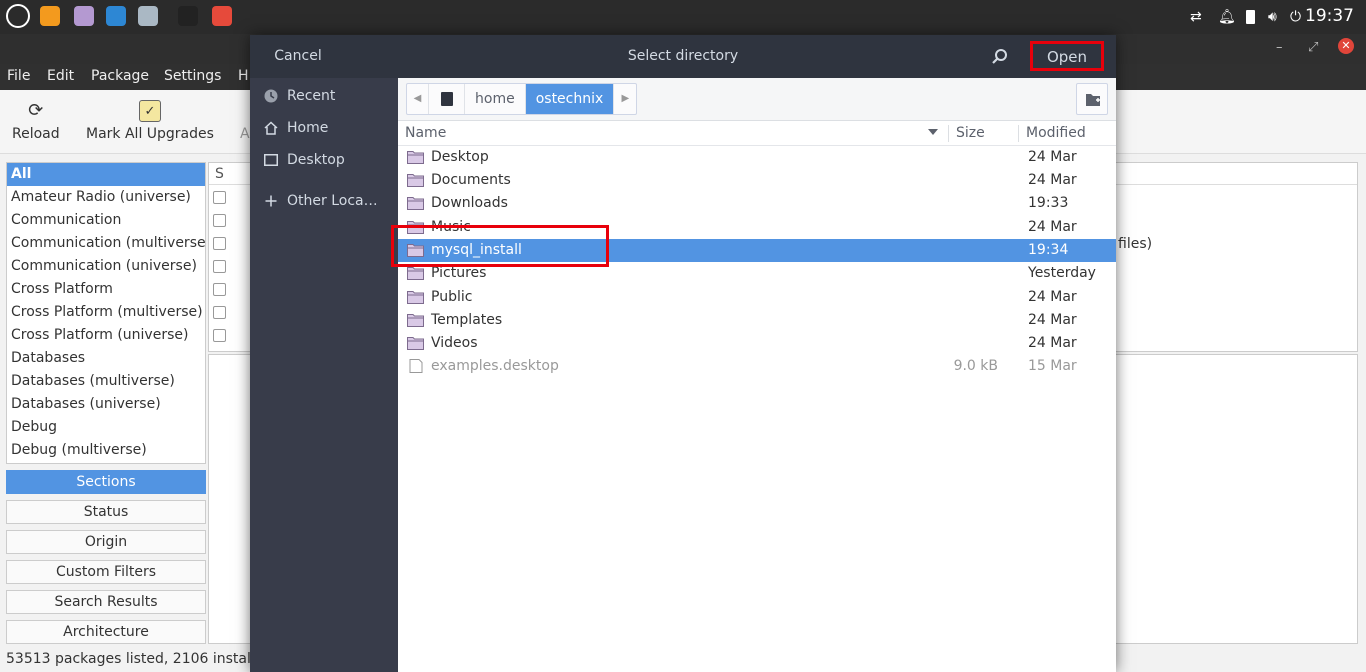 The height and width of the screenshot is (672, 1366). What do you see at coordinates (298, 56) in the screenshot?
I see `cancel-button: Cancel` at bounding box center [298, 56].